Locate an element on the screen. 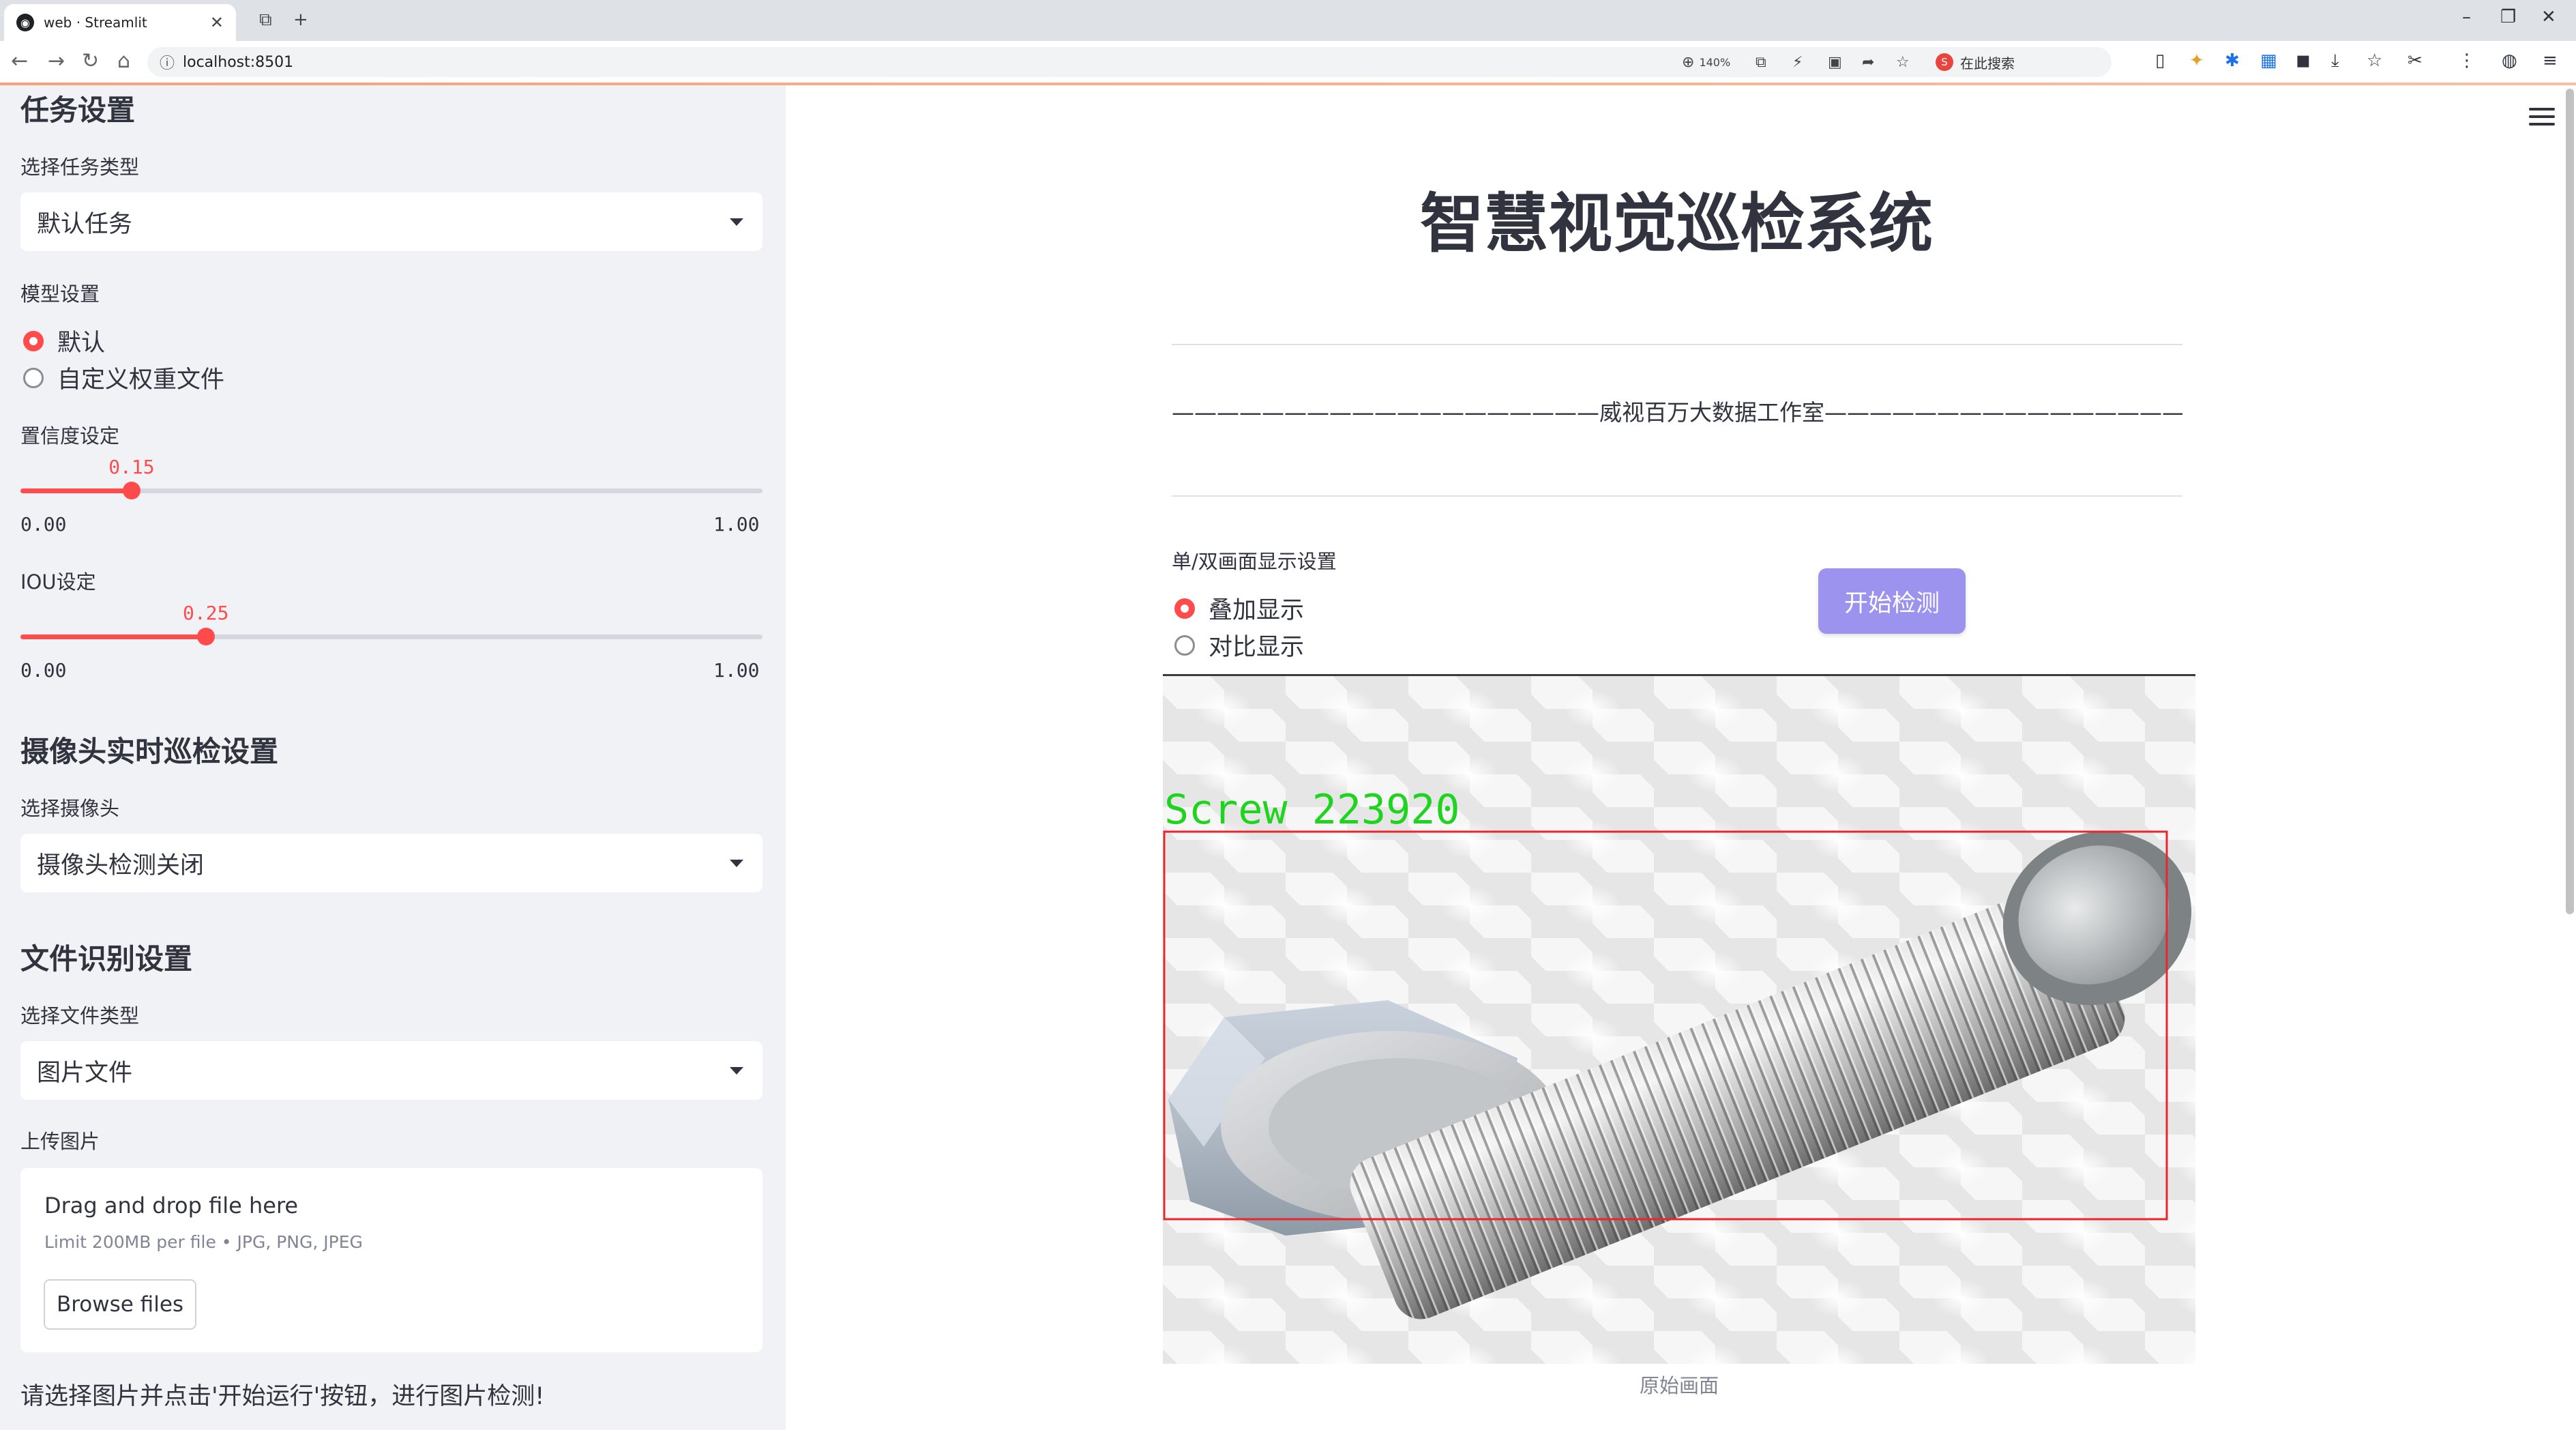 The height and width of the screenshot is (1430, 2576). radio-label: 自定义权重文件 is located at coordinates (141, 380).